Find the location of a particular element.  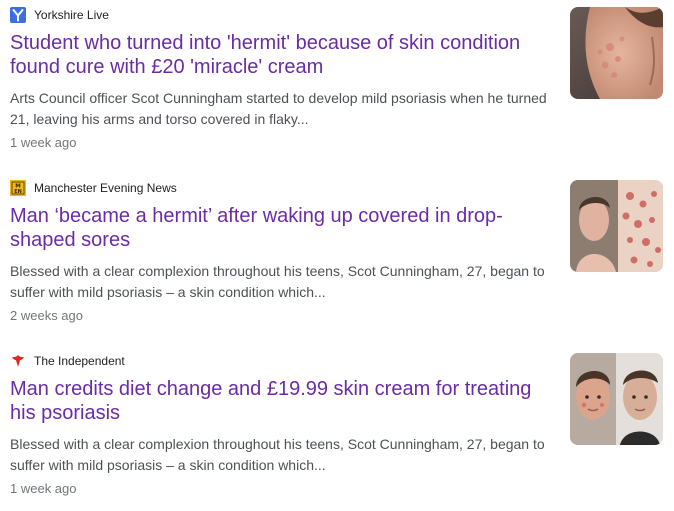

manchester-evening-news-logo-icon: M EN is located at coordinates (18, 188).